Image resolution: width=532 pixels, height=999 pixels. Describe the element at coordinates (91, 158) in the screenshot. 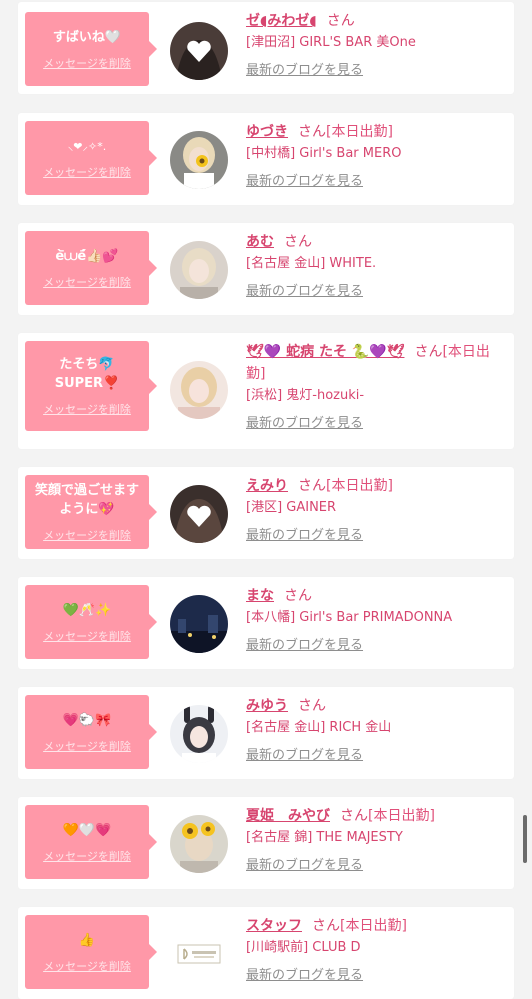

I see `message-bubble: ⸜❤︎⸝‍✧*. メッセージを削除` at that location.